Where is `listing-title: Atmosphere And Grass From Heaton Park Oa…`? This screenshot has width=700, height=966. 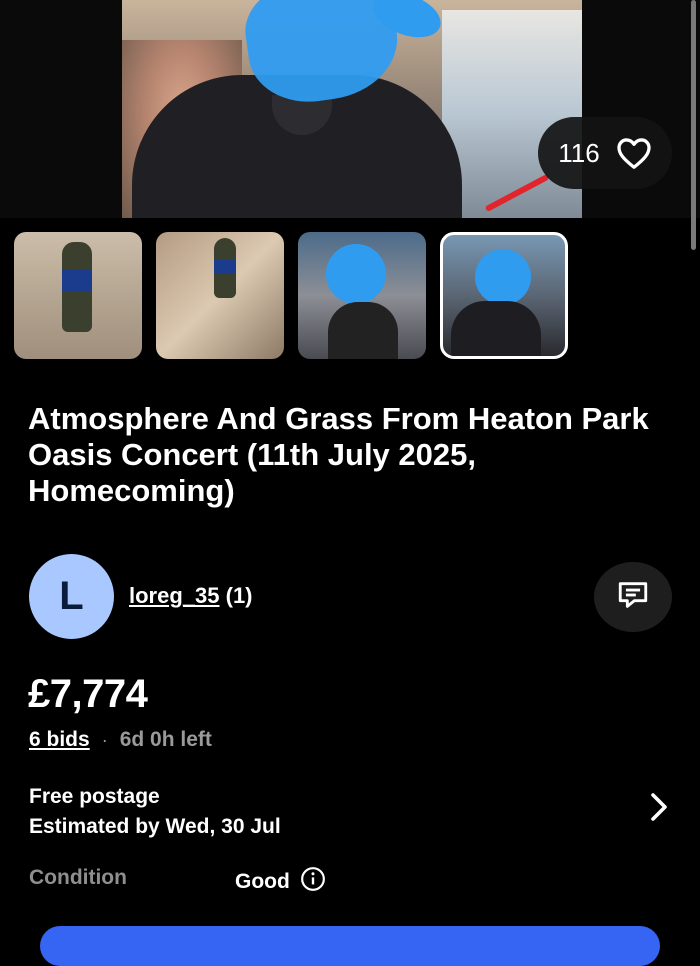 listing-title: Atmosphere And Grass From Heaton Park Oa… is located at coordinates (338, 454).